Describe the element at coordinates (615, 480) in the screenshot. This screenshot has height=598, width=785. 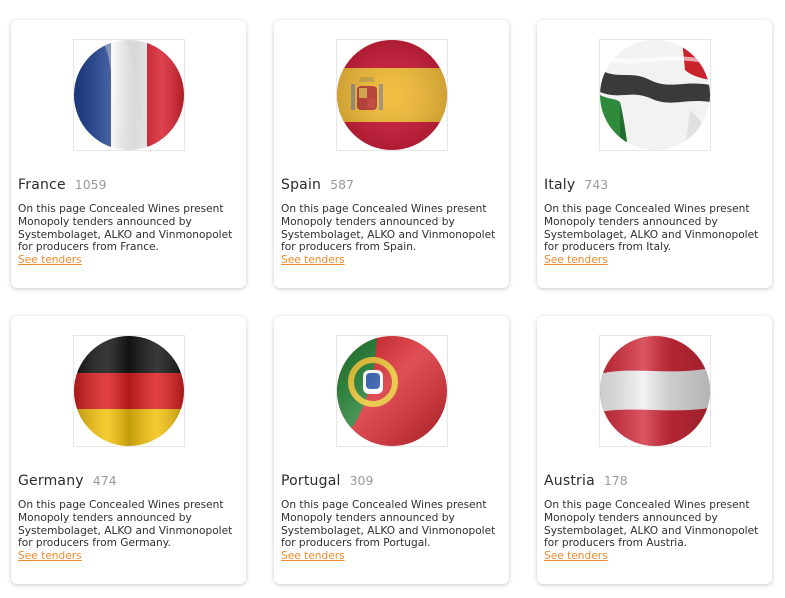
I see `tender-count: 178` at that location.